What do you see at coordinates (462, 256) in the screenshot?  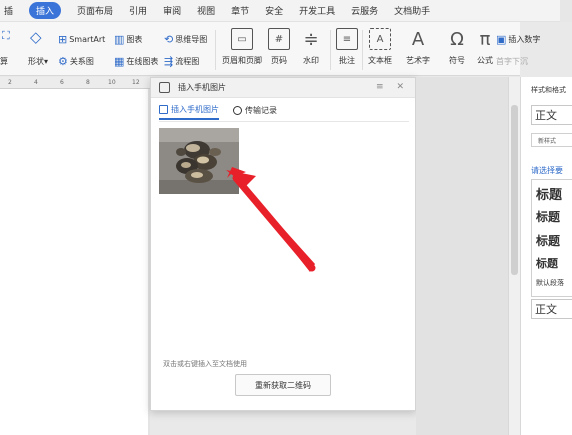 I see `workspace-gap` at bounding box center [462, 256].